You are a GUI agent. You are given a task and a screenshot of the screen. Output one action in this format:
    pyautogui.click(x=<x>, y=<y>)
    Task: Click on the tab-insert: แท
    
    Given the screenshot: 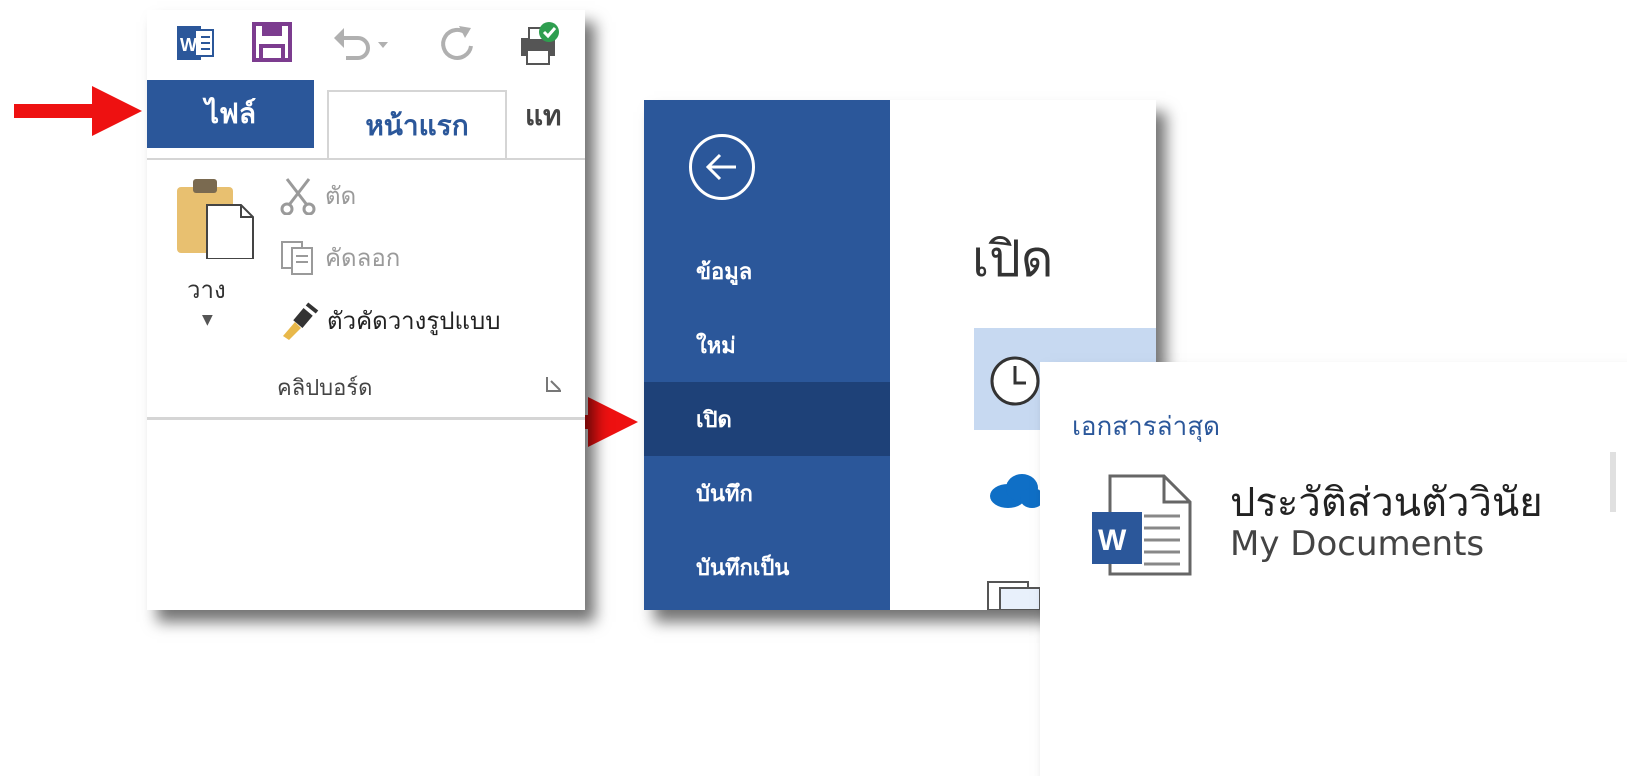 What is the action you would take?
    pyautogui.click(x=543, y=116)
    